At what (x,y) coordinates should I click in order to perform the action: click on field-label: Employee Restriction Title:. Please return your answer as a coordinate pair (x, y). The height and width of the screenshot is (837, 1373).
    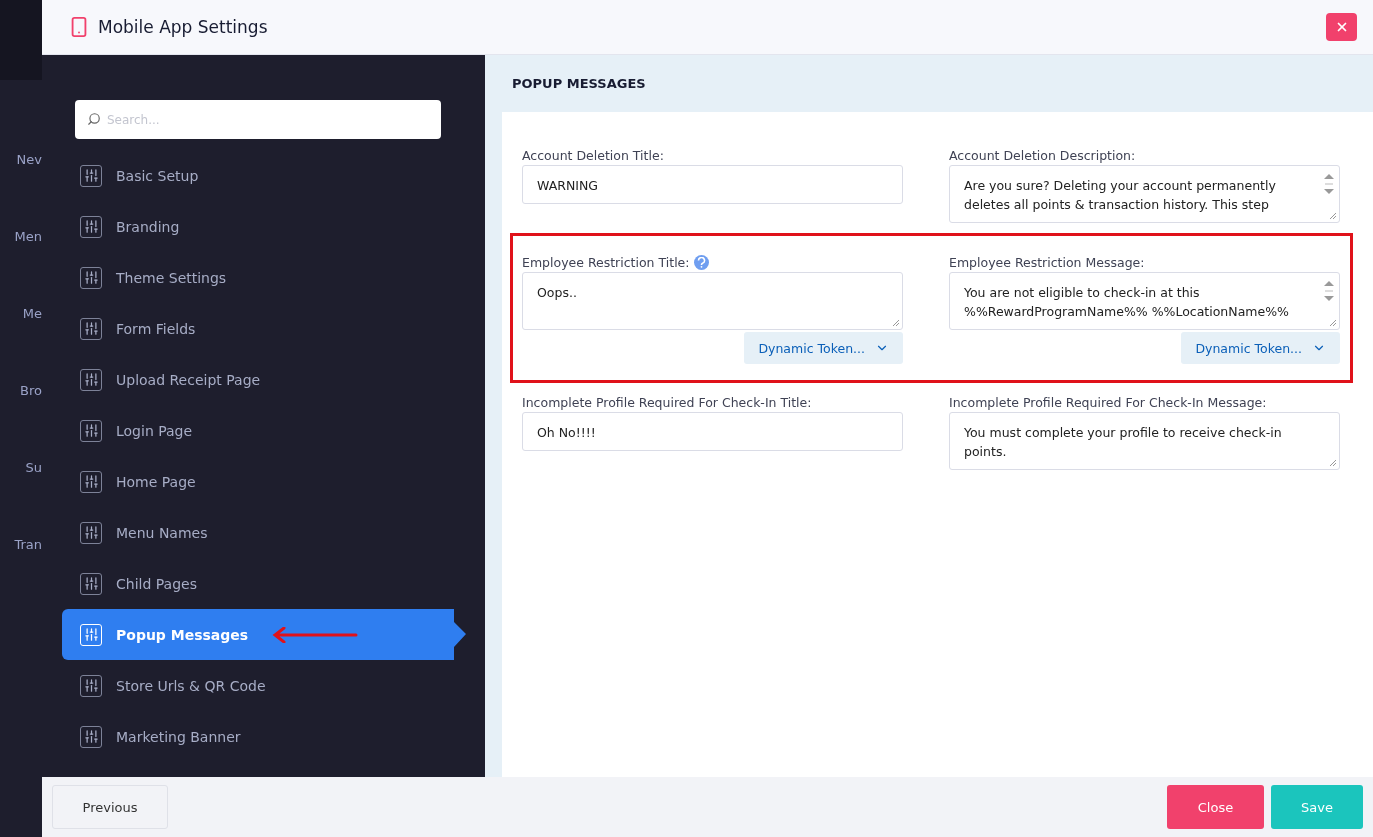
    Looking at the image, I should click on (606, 262).